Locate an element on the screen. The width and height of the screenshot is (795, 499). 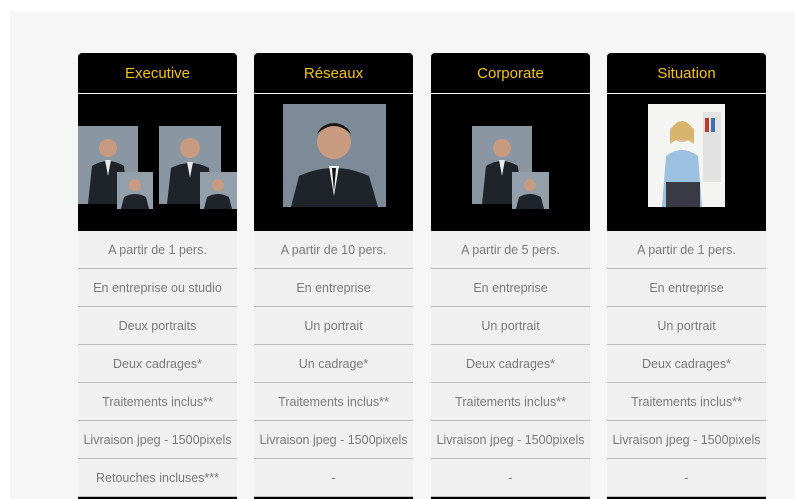
plan-title: Corporate is located at coordinates (510, 73).